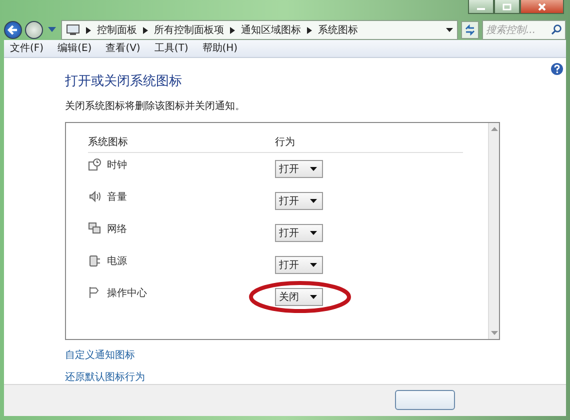 The width and height of the screenshot is (570, 420). I want to click on back-arrow-icon, so click(13, 30).